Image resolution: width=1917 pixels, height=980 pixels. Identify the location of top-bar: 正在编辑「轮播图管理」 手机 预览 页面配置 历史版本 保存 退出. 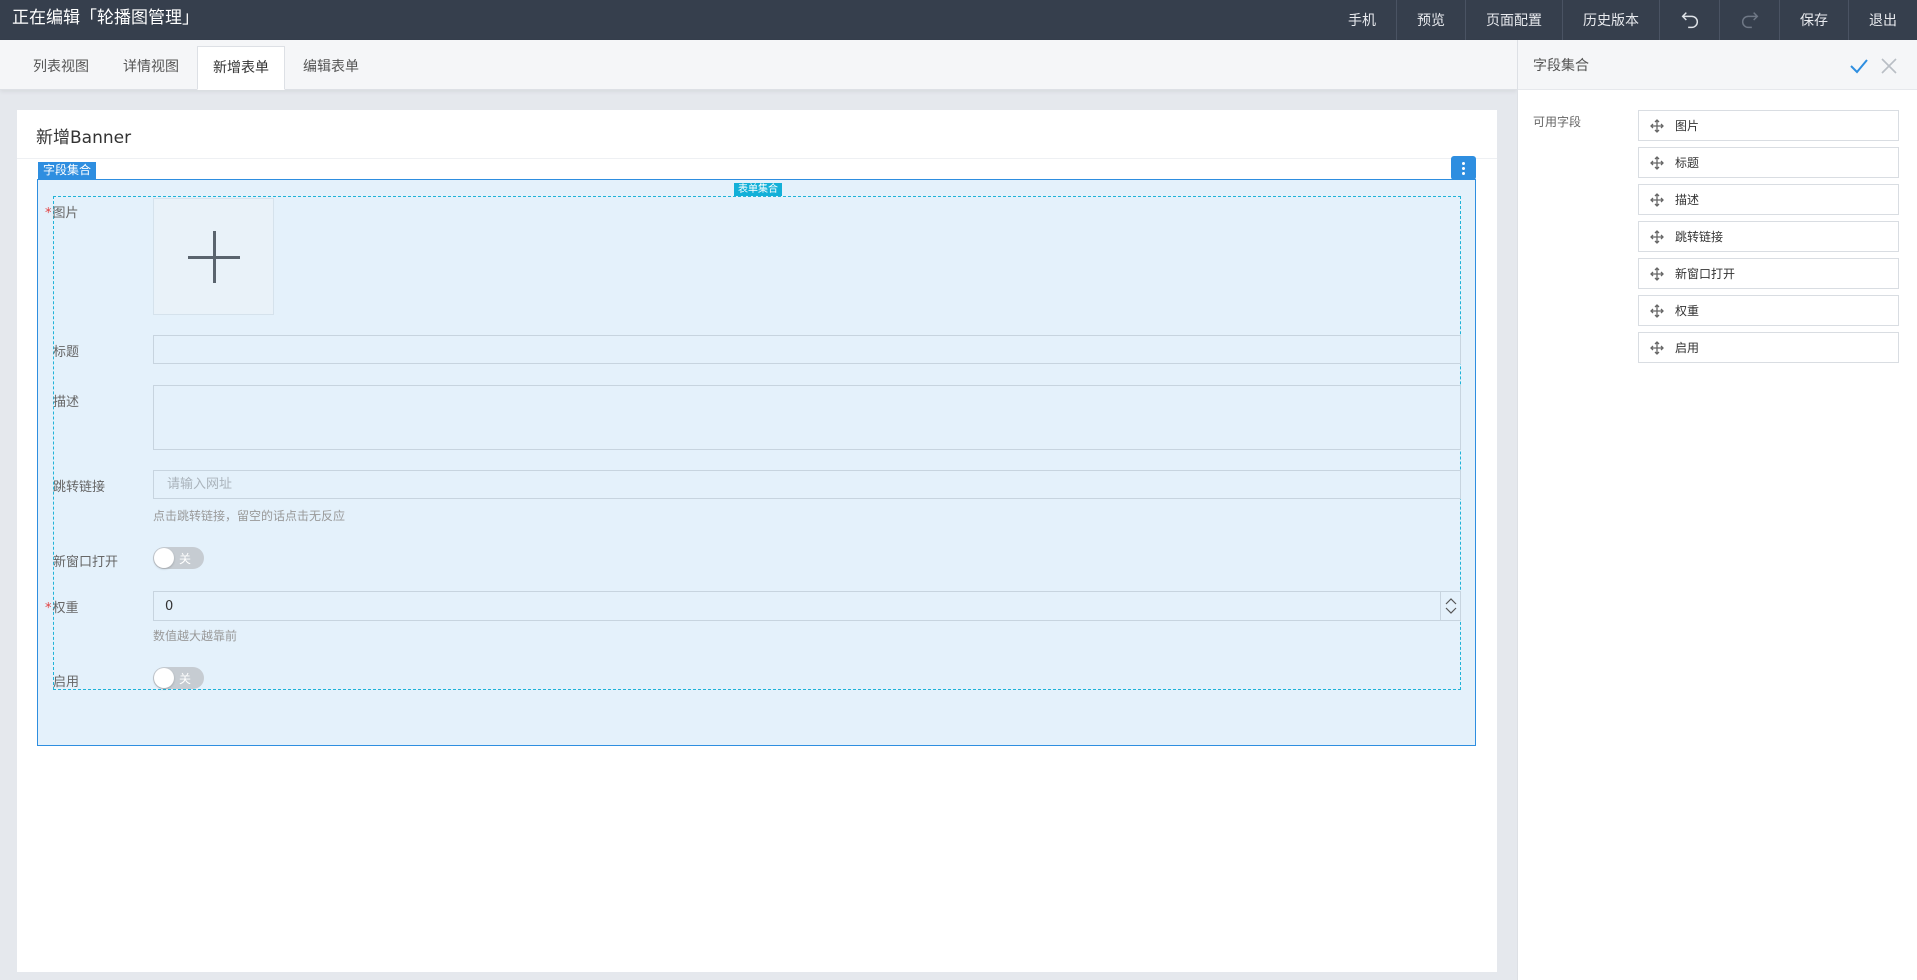
(958, 20).